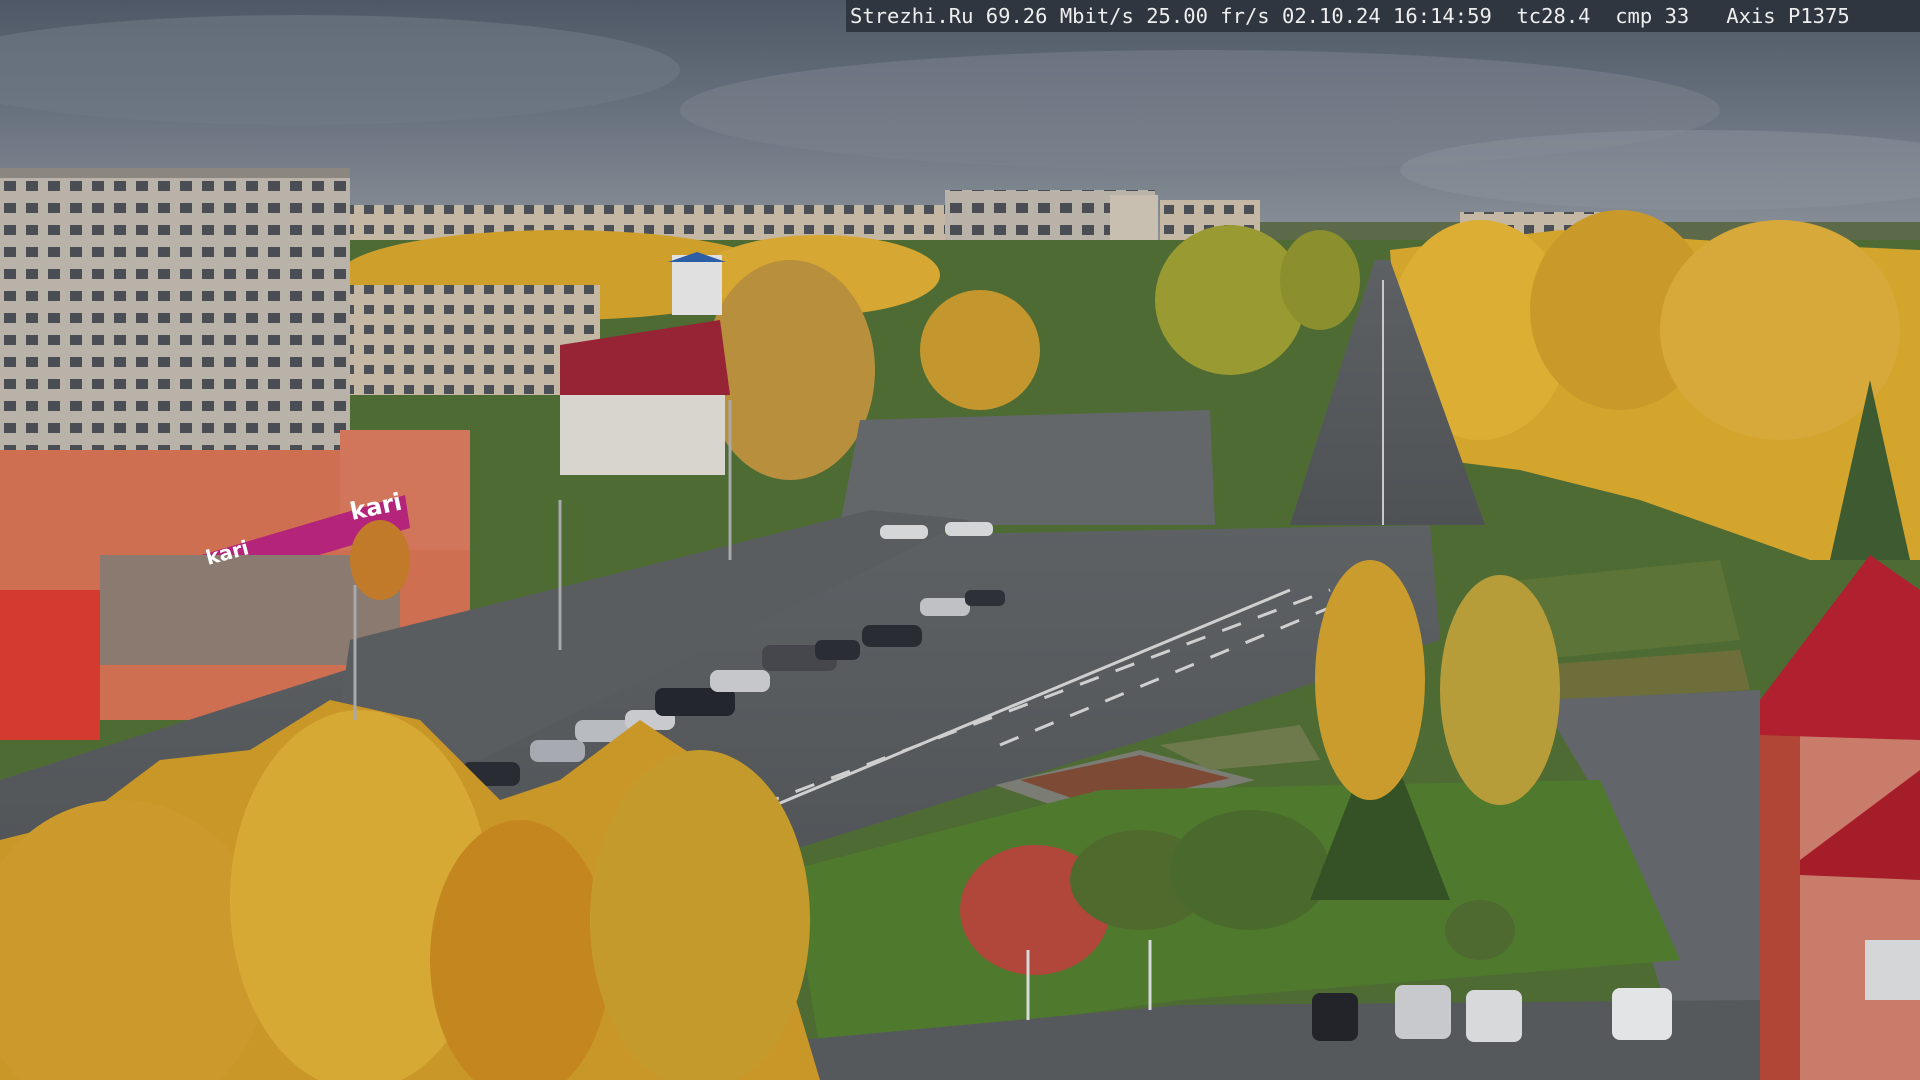  What do you see at coordinates (1892, 970) in the screenshot?
I see `window` at bounding box center [1892, 970].